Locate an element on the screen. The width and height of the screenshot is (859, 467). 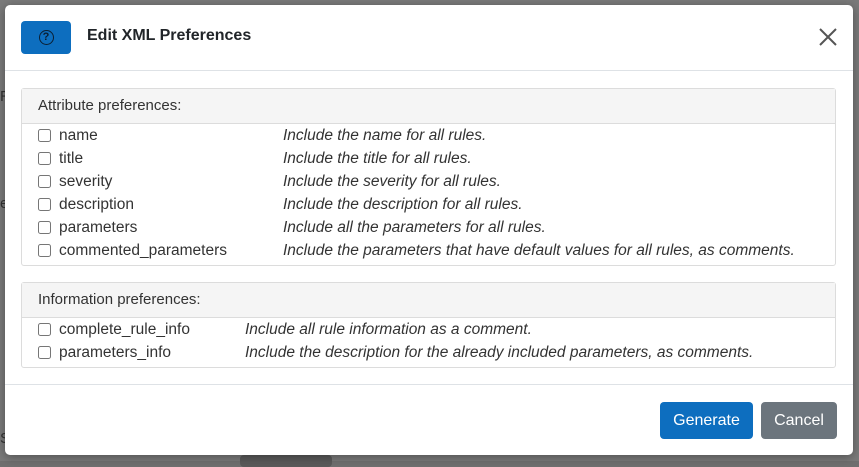
close-x-icon is located at coordinates (828, 37).